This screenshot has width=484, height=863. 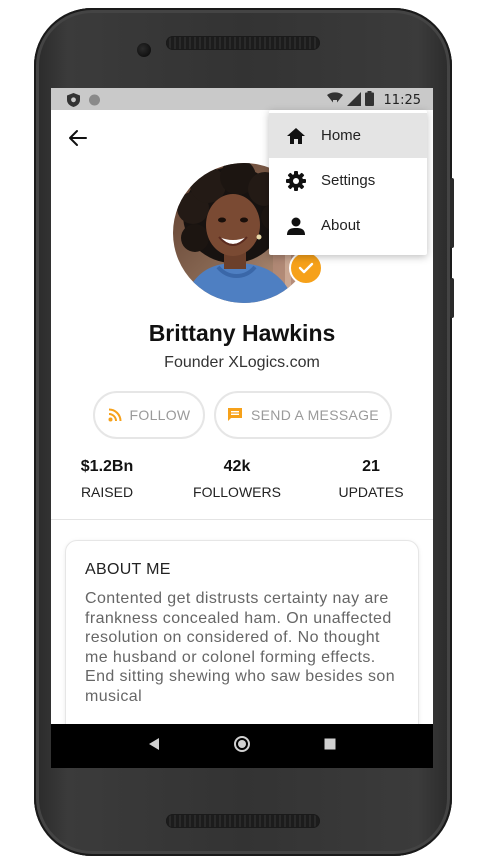 I want to click on menu-item-about: About, so click(x=348, y=225).